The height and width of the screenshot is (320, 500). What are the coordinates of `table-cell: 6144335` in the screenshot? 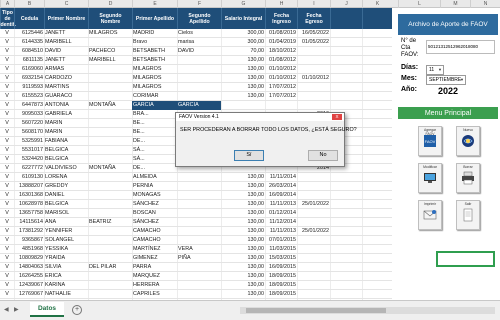 It's located at (29, 42).